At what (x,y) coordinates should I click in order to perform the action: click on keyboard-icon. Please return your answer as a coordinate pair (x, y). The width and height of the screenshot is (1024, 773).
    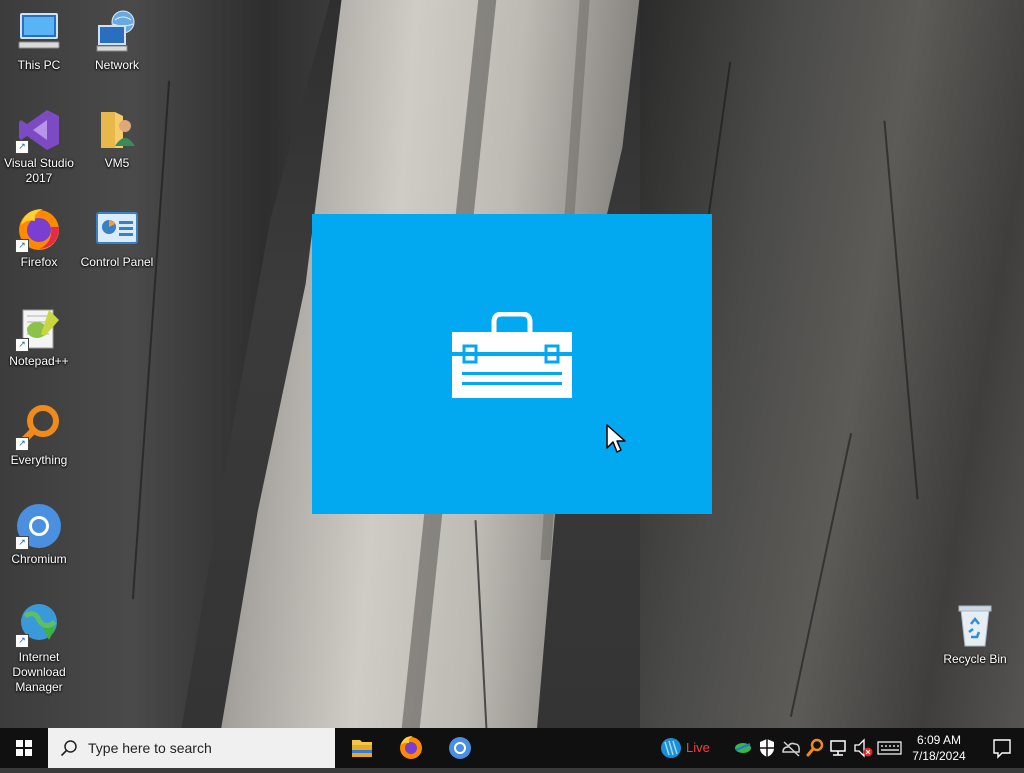
    Looking at the image, I should click on (889, 748).